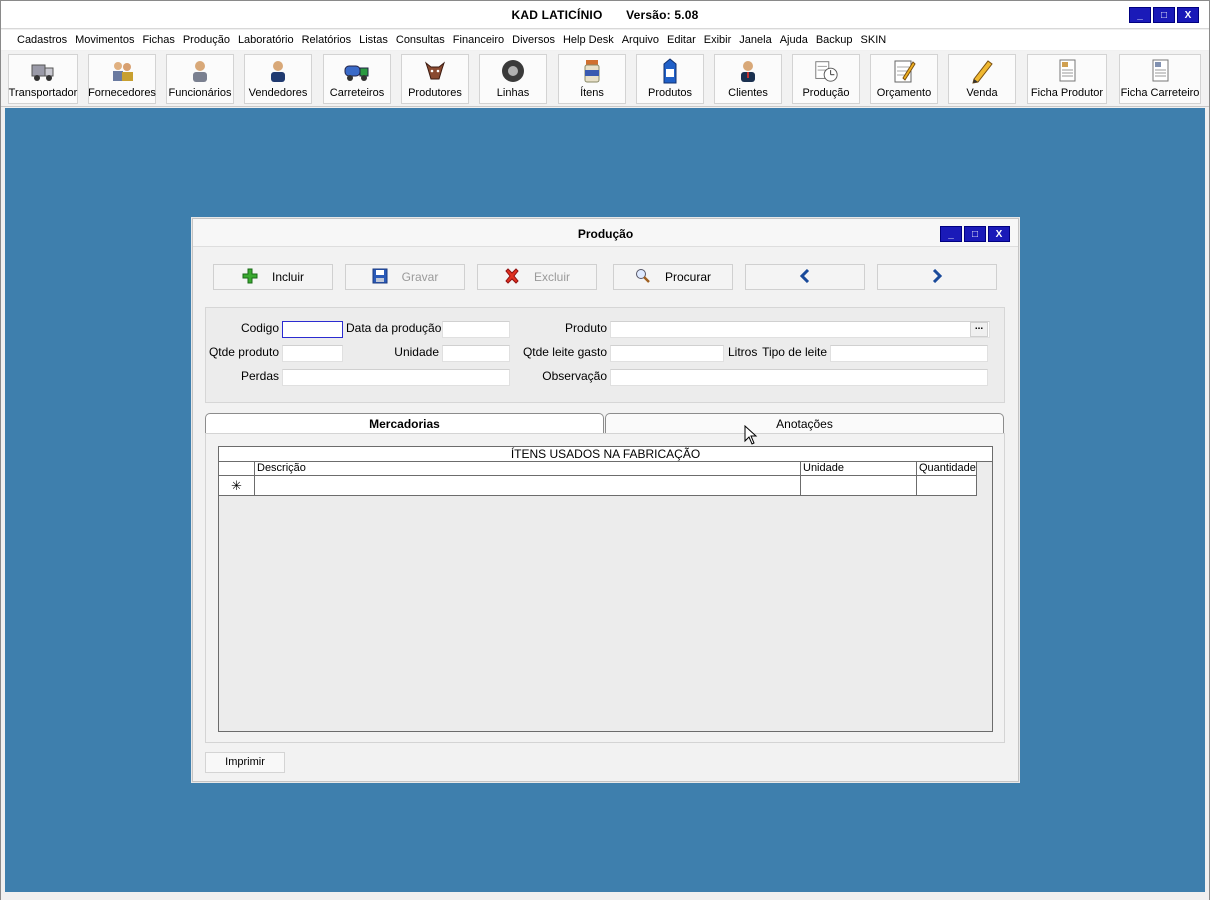 This screenshot has width=1210, height=900. What do you see at coordinates (718, 40) in the screenshot?
I see `menu-exibir: Exibir` at bounding box center [718, 40].